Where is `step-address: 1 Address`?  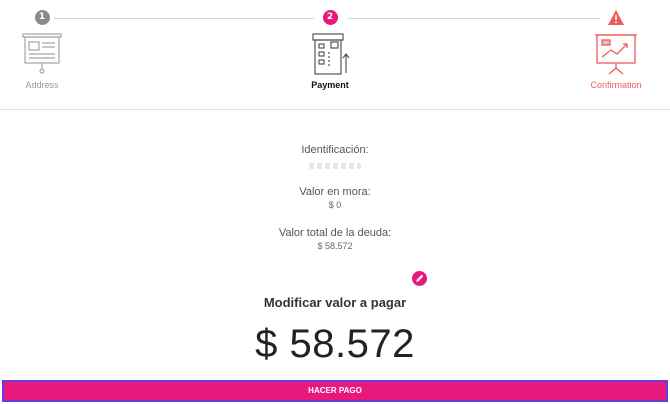 step-address: 1 Address is located at coordinates (46, 50).